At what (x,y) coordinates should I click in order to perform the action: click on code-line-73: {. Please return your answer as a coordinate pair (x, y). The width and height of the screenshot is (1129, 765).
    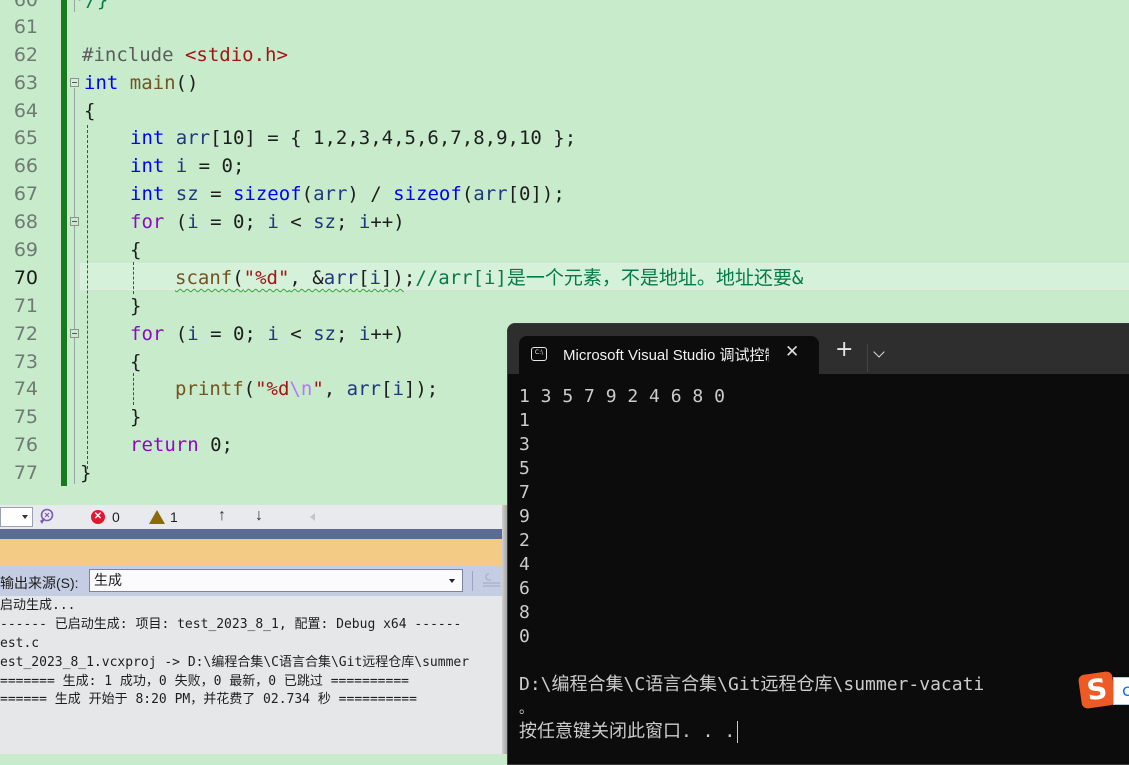
    Looking at the image, I should click on (135, 362).